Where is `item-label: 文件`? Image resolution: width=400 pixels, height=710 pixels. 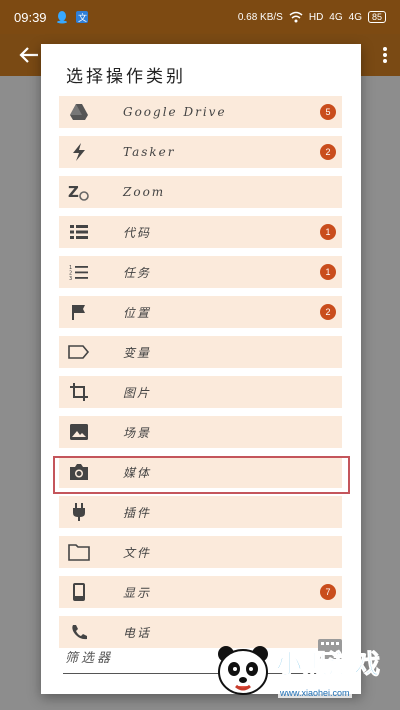
item-label: 文件 is located at coordinates (137, 552).